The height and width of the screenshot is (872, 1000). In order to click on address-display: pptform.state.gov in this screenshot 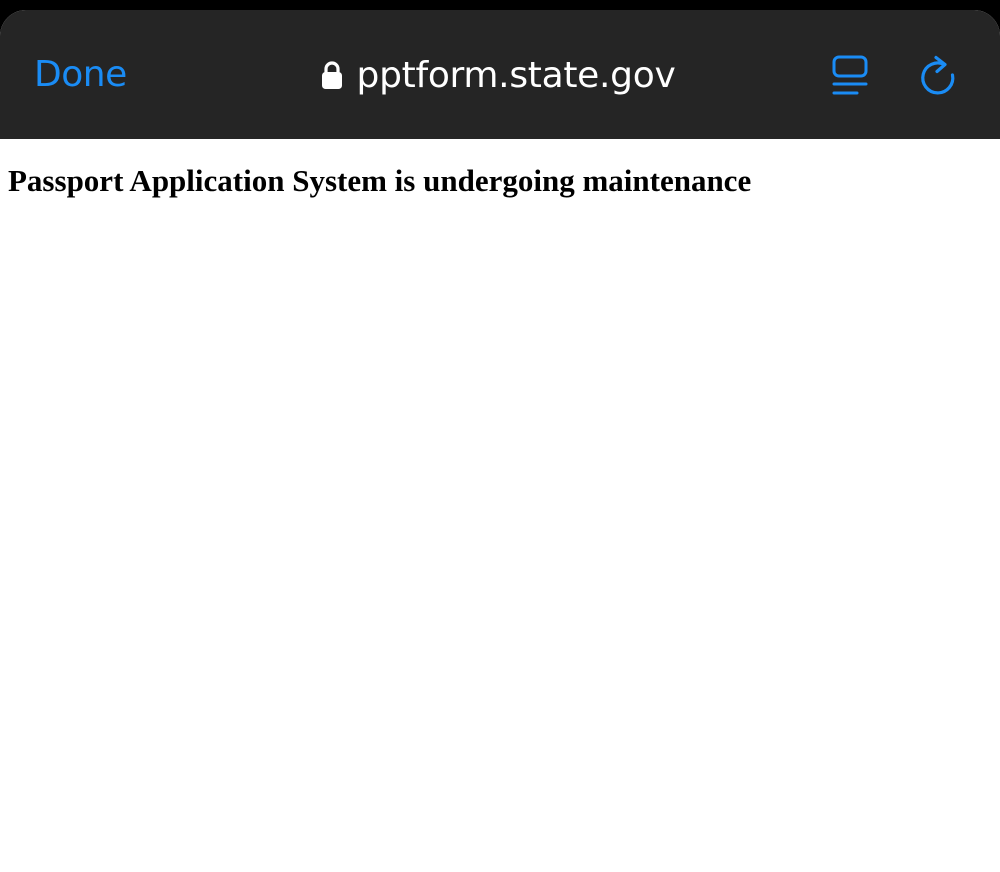, I will do `click(498, 75)`.